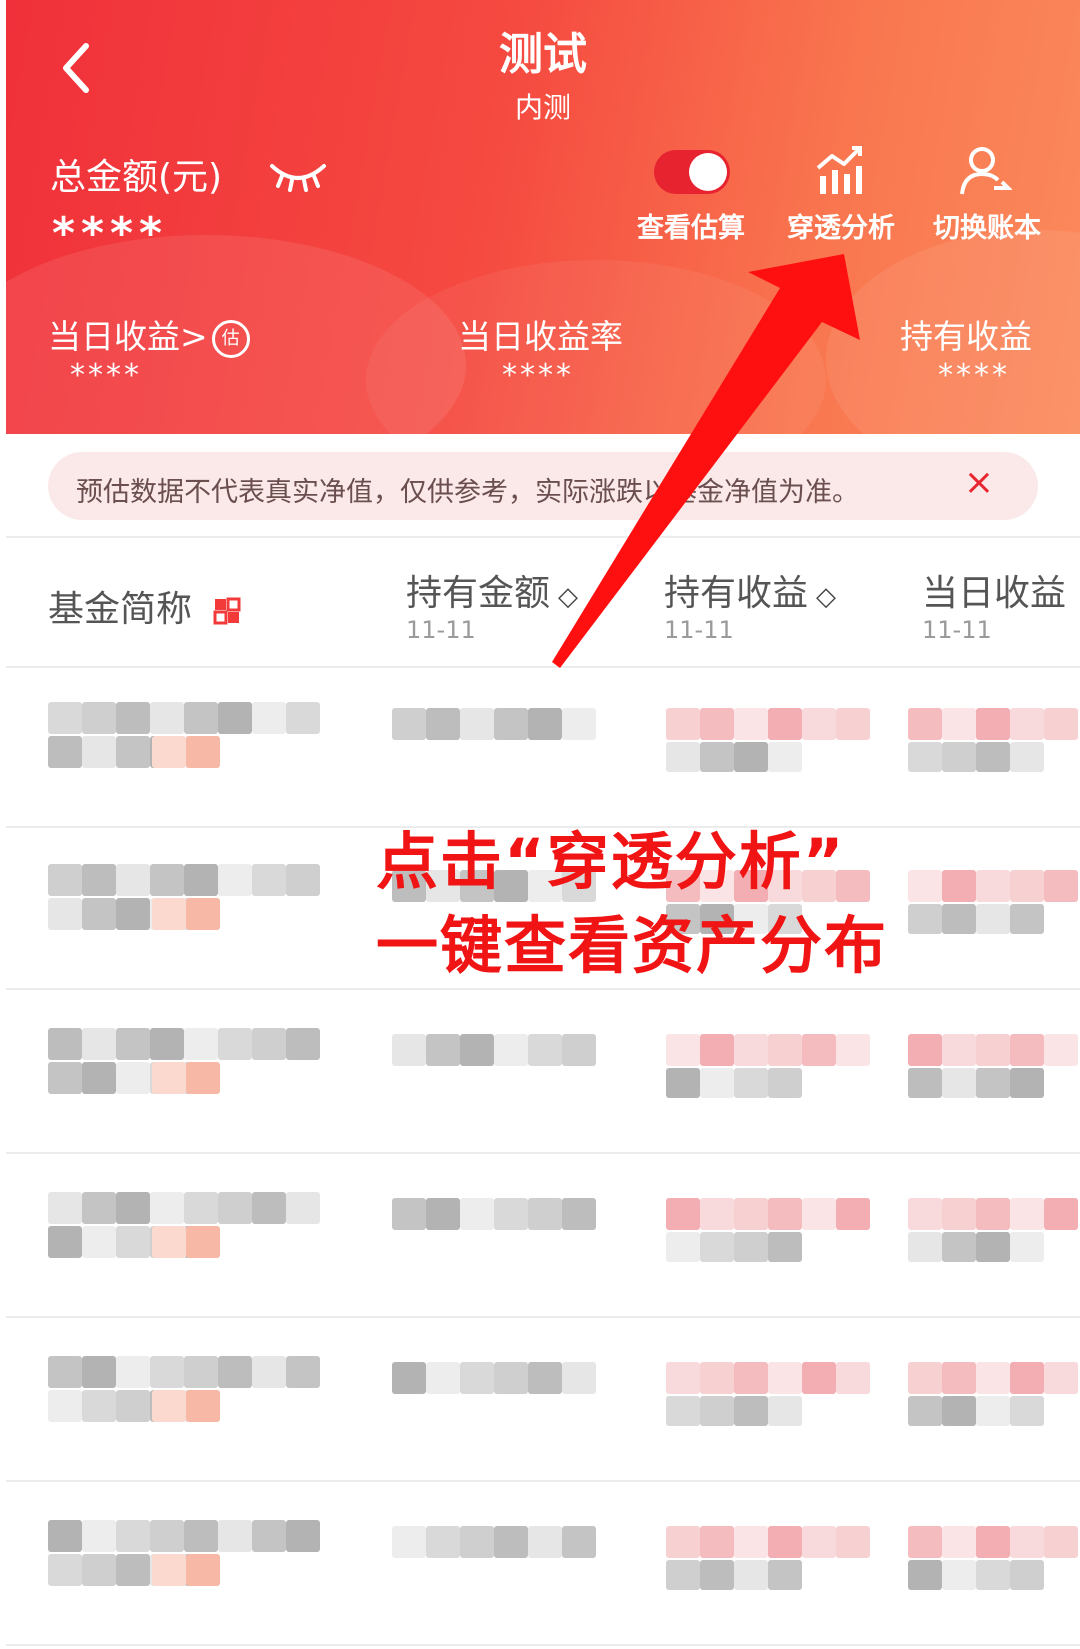 The height and width of the screenshot is (1649, 1080). I want to click on page-subtitle: 内测, so click(542, 107).